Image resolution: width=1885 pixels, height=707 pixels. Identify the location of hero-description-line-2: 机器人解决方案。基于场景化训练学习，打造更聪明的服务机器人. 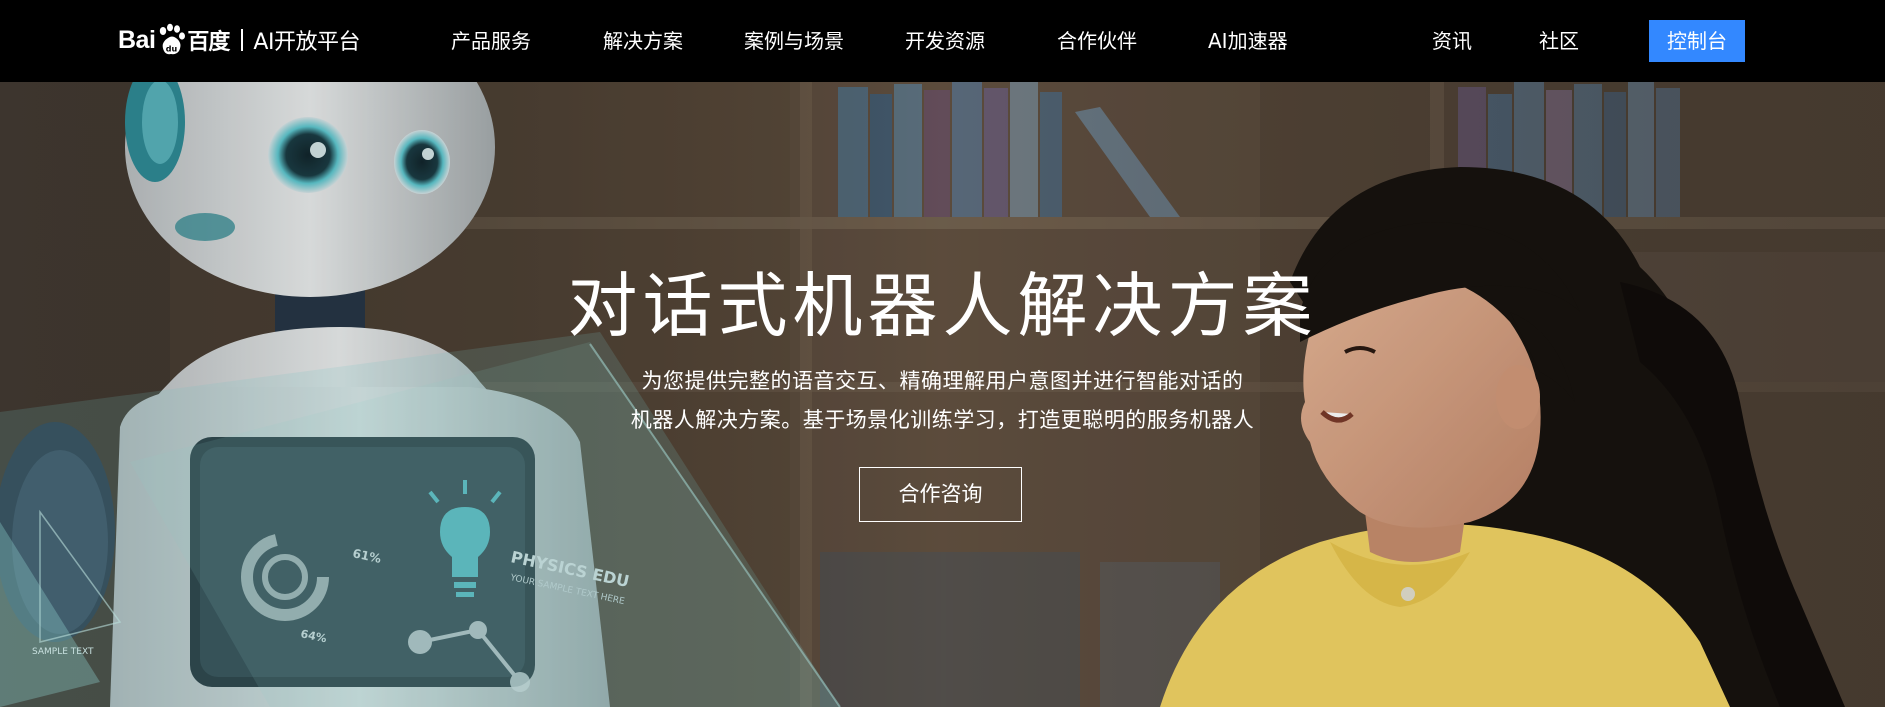
(942, 420).